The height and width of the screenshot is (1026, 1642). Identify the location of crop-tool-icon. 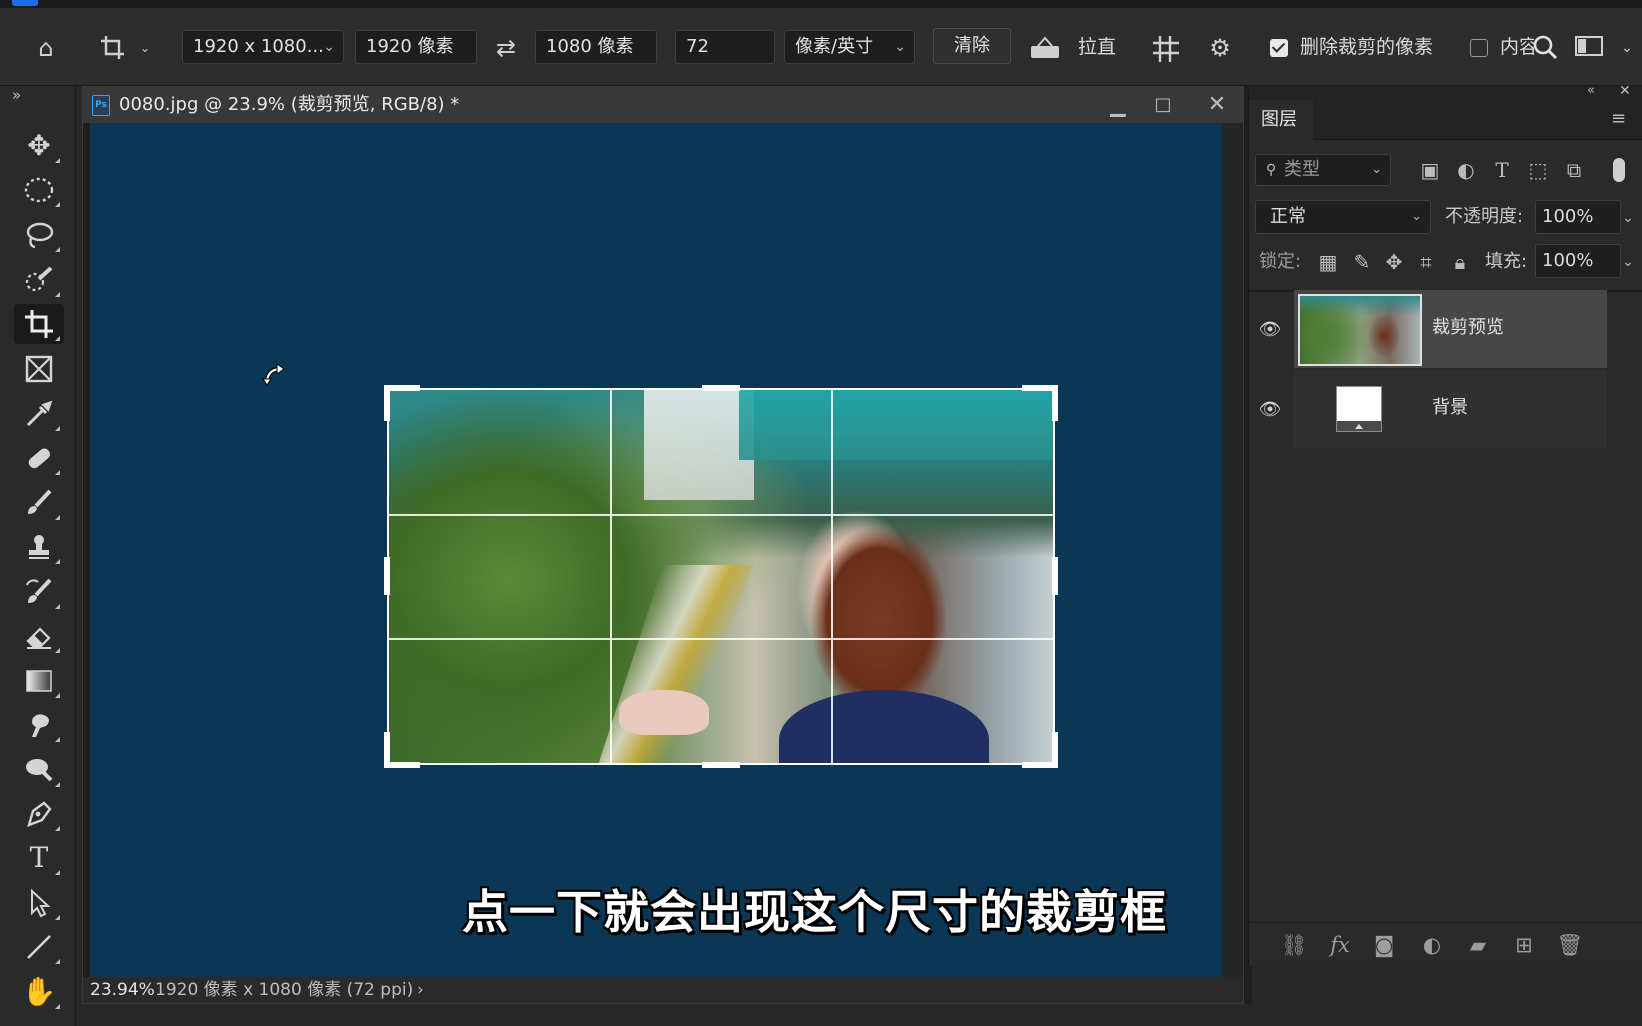
(39, 324).